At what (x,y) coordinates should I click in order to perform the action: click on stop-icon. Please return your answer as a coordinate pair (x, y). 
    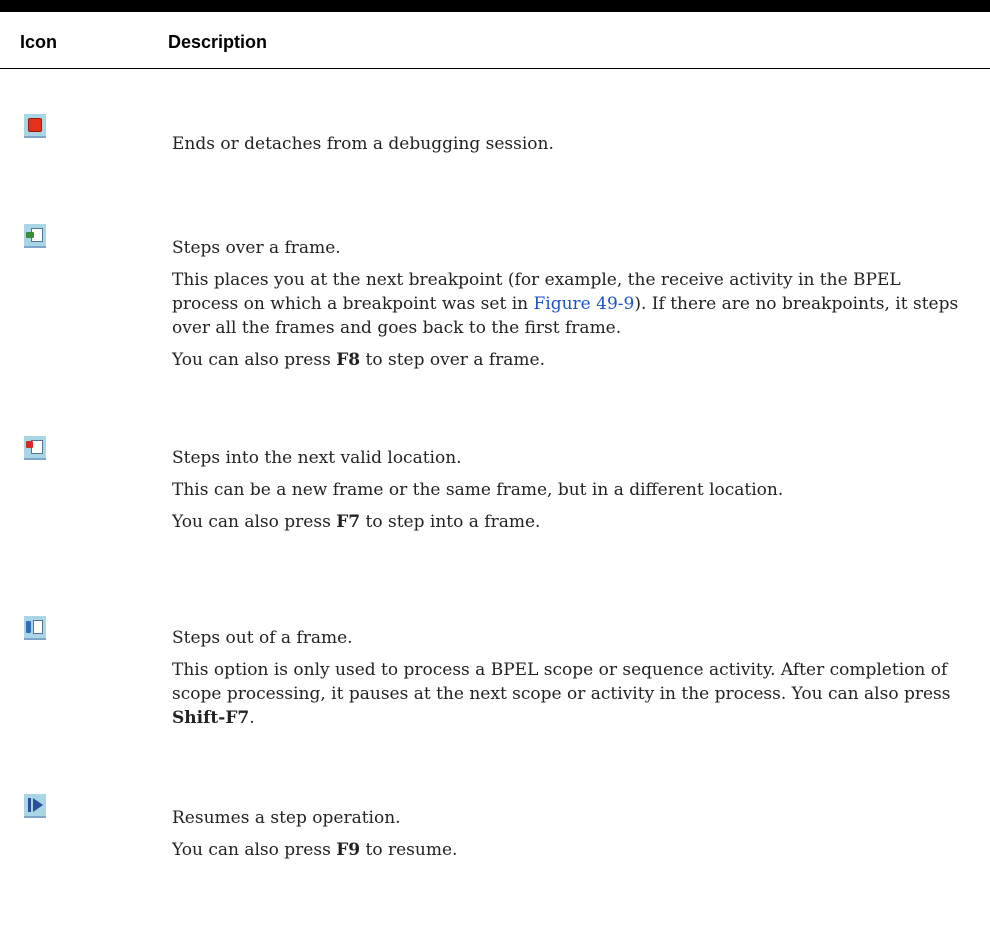
    Looking at the image, I should click on (35, 126).